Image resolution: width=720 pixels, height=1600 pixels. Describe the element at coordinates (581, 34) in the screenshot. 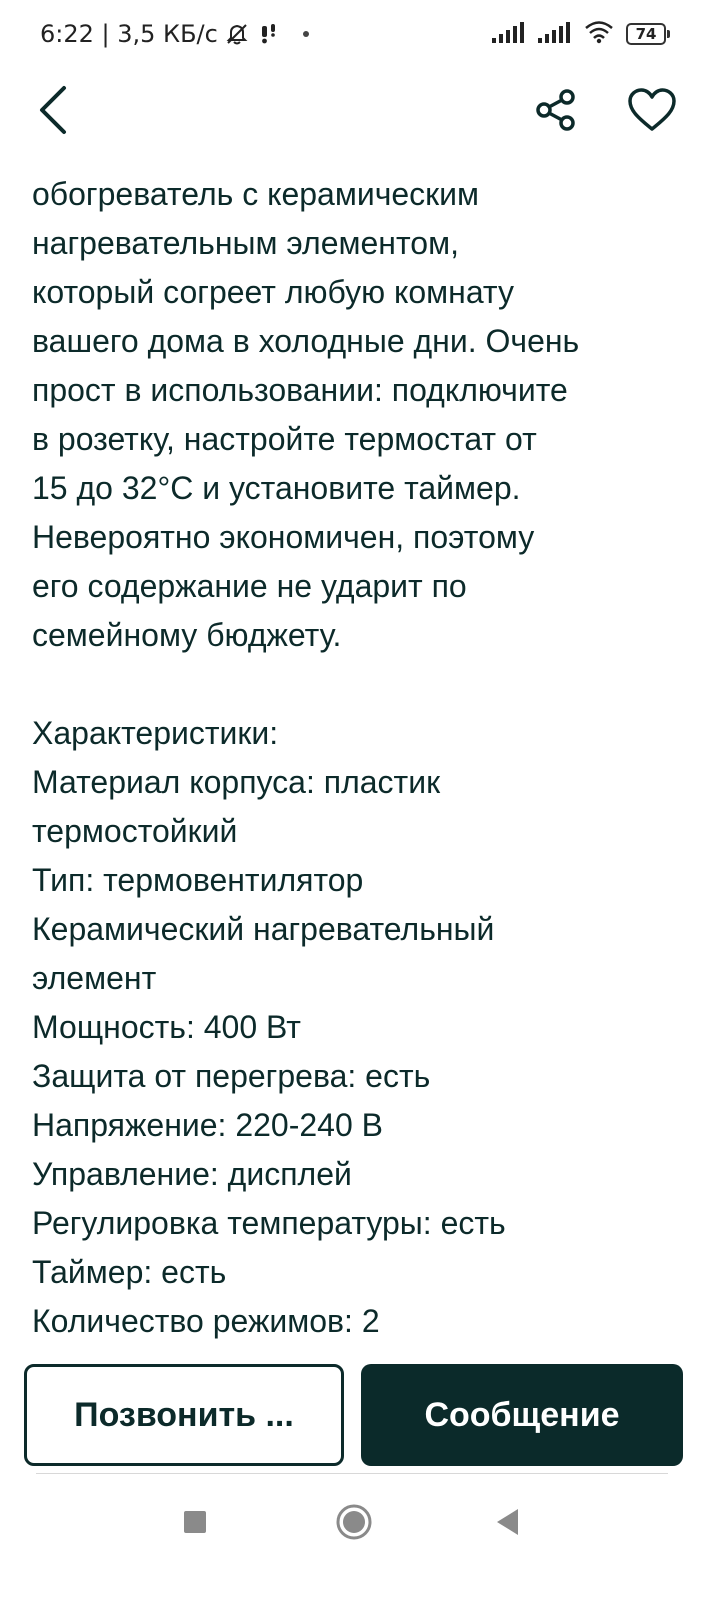

I see `status-right: 74` at that location.